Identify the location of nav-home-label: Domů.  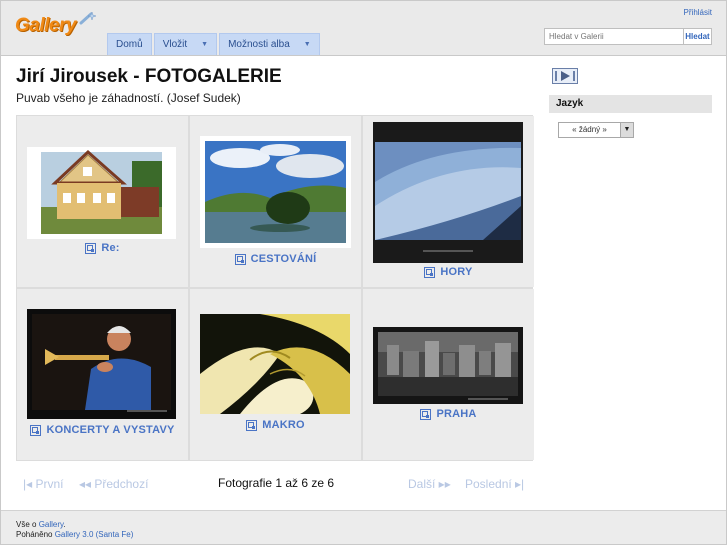
(129, 44).